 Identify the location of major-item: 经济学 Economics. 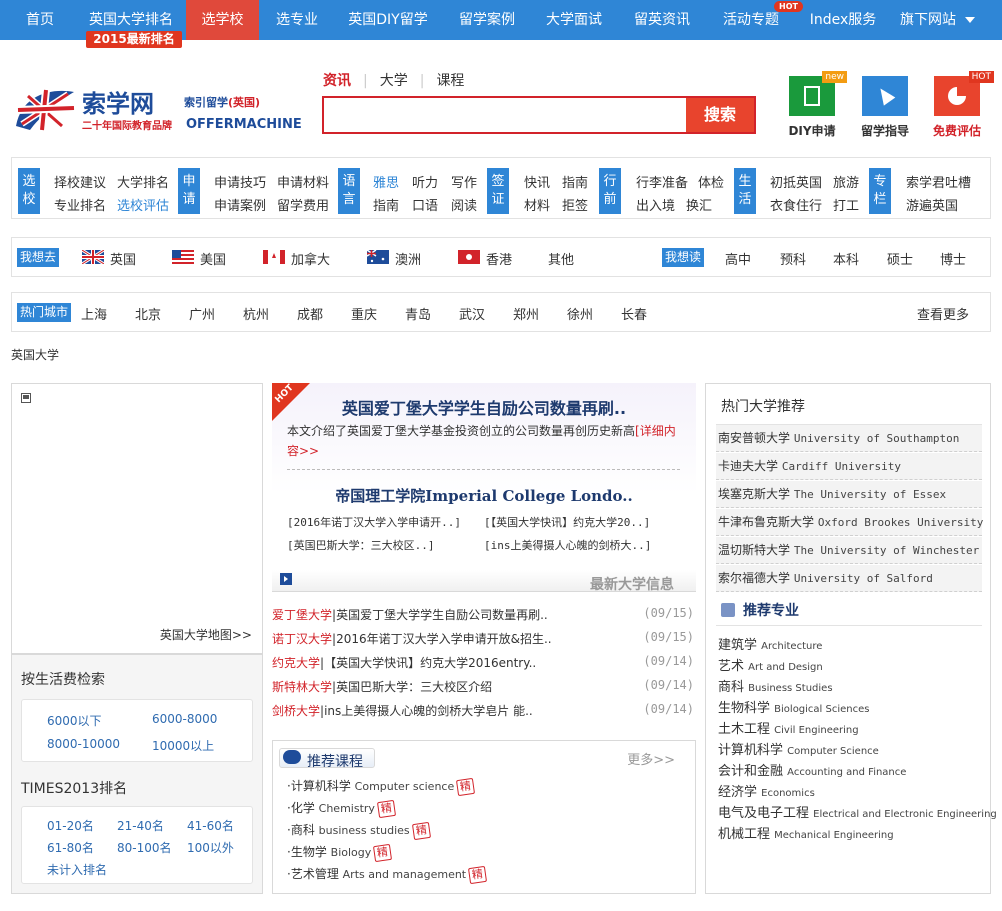
(766, 790).